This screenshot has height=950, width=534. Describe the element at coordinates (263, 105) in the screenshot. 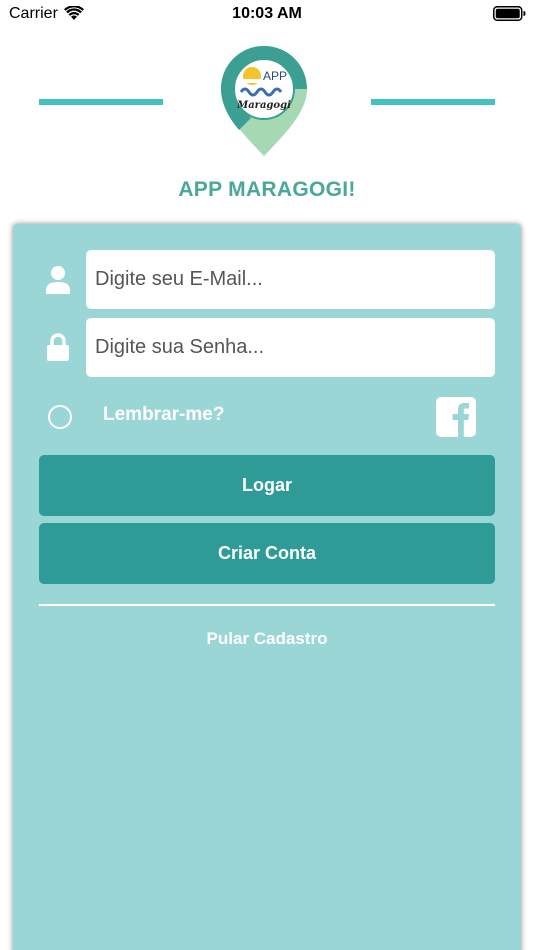

I see `logo-script-text: Maragogi` at that location.